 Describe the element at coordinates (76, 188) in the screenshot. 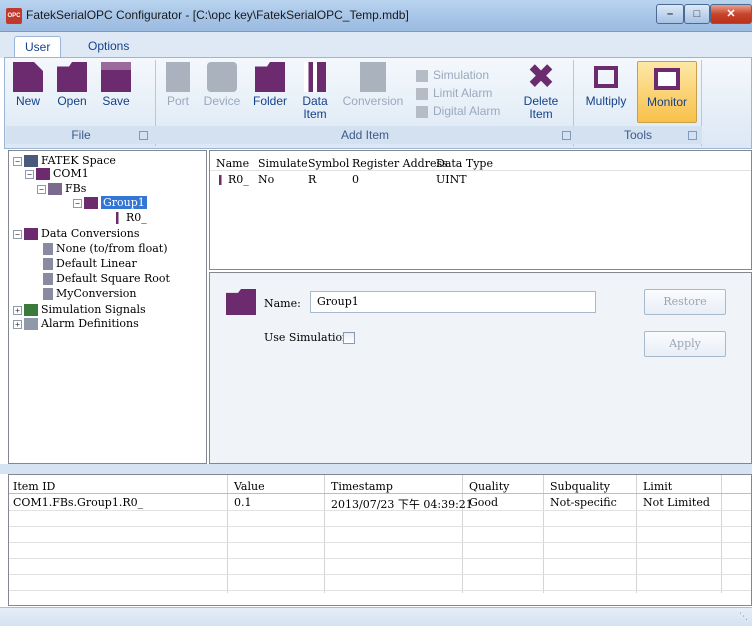

I see `tree-label: FBs` at that location.